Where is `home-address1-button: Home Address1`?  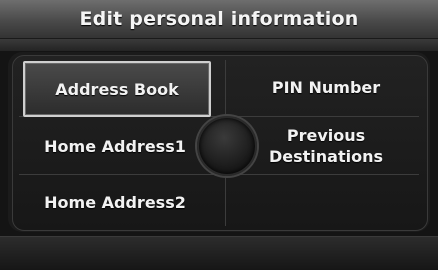 home-address1-button: Home Address1 is located at coordinates (115, 146).